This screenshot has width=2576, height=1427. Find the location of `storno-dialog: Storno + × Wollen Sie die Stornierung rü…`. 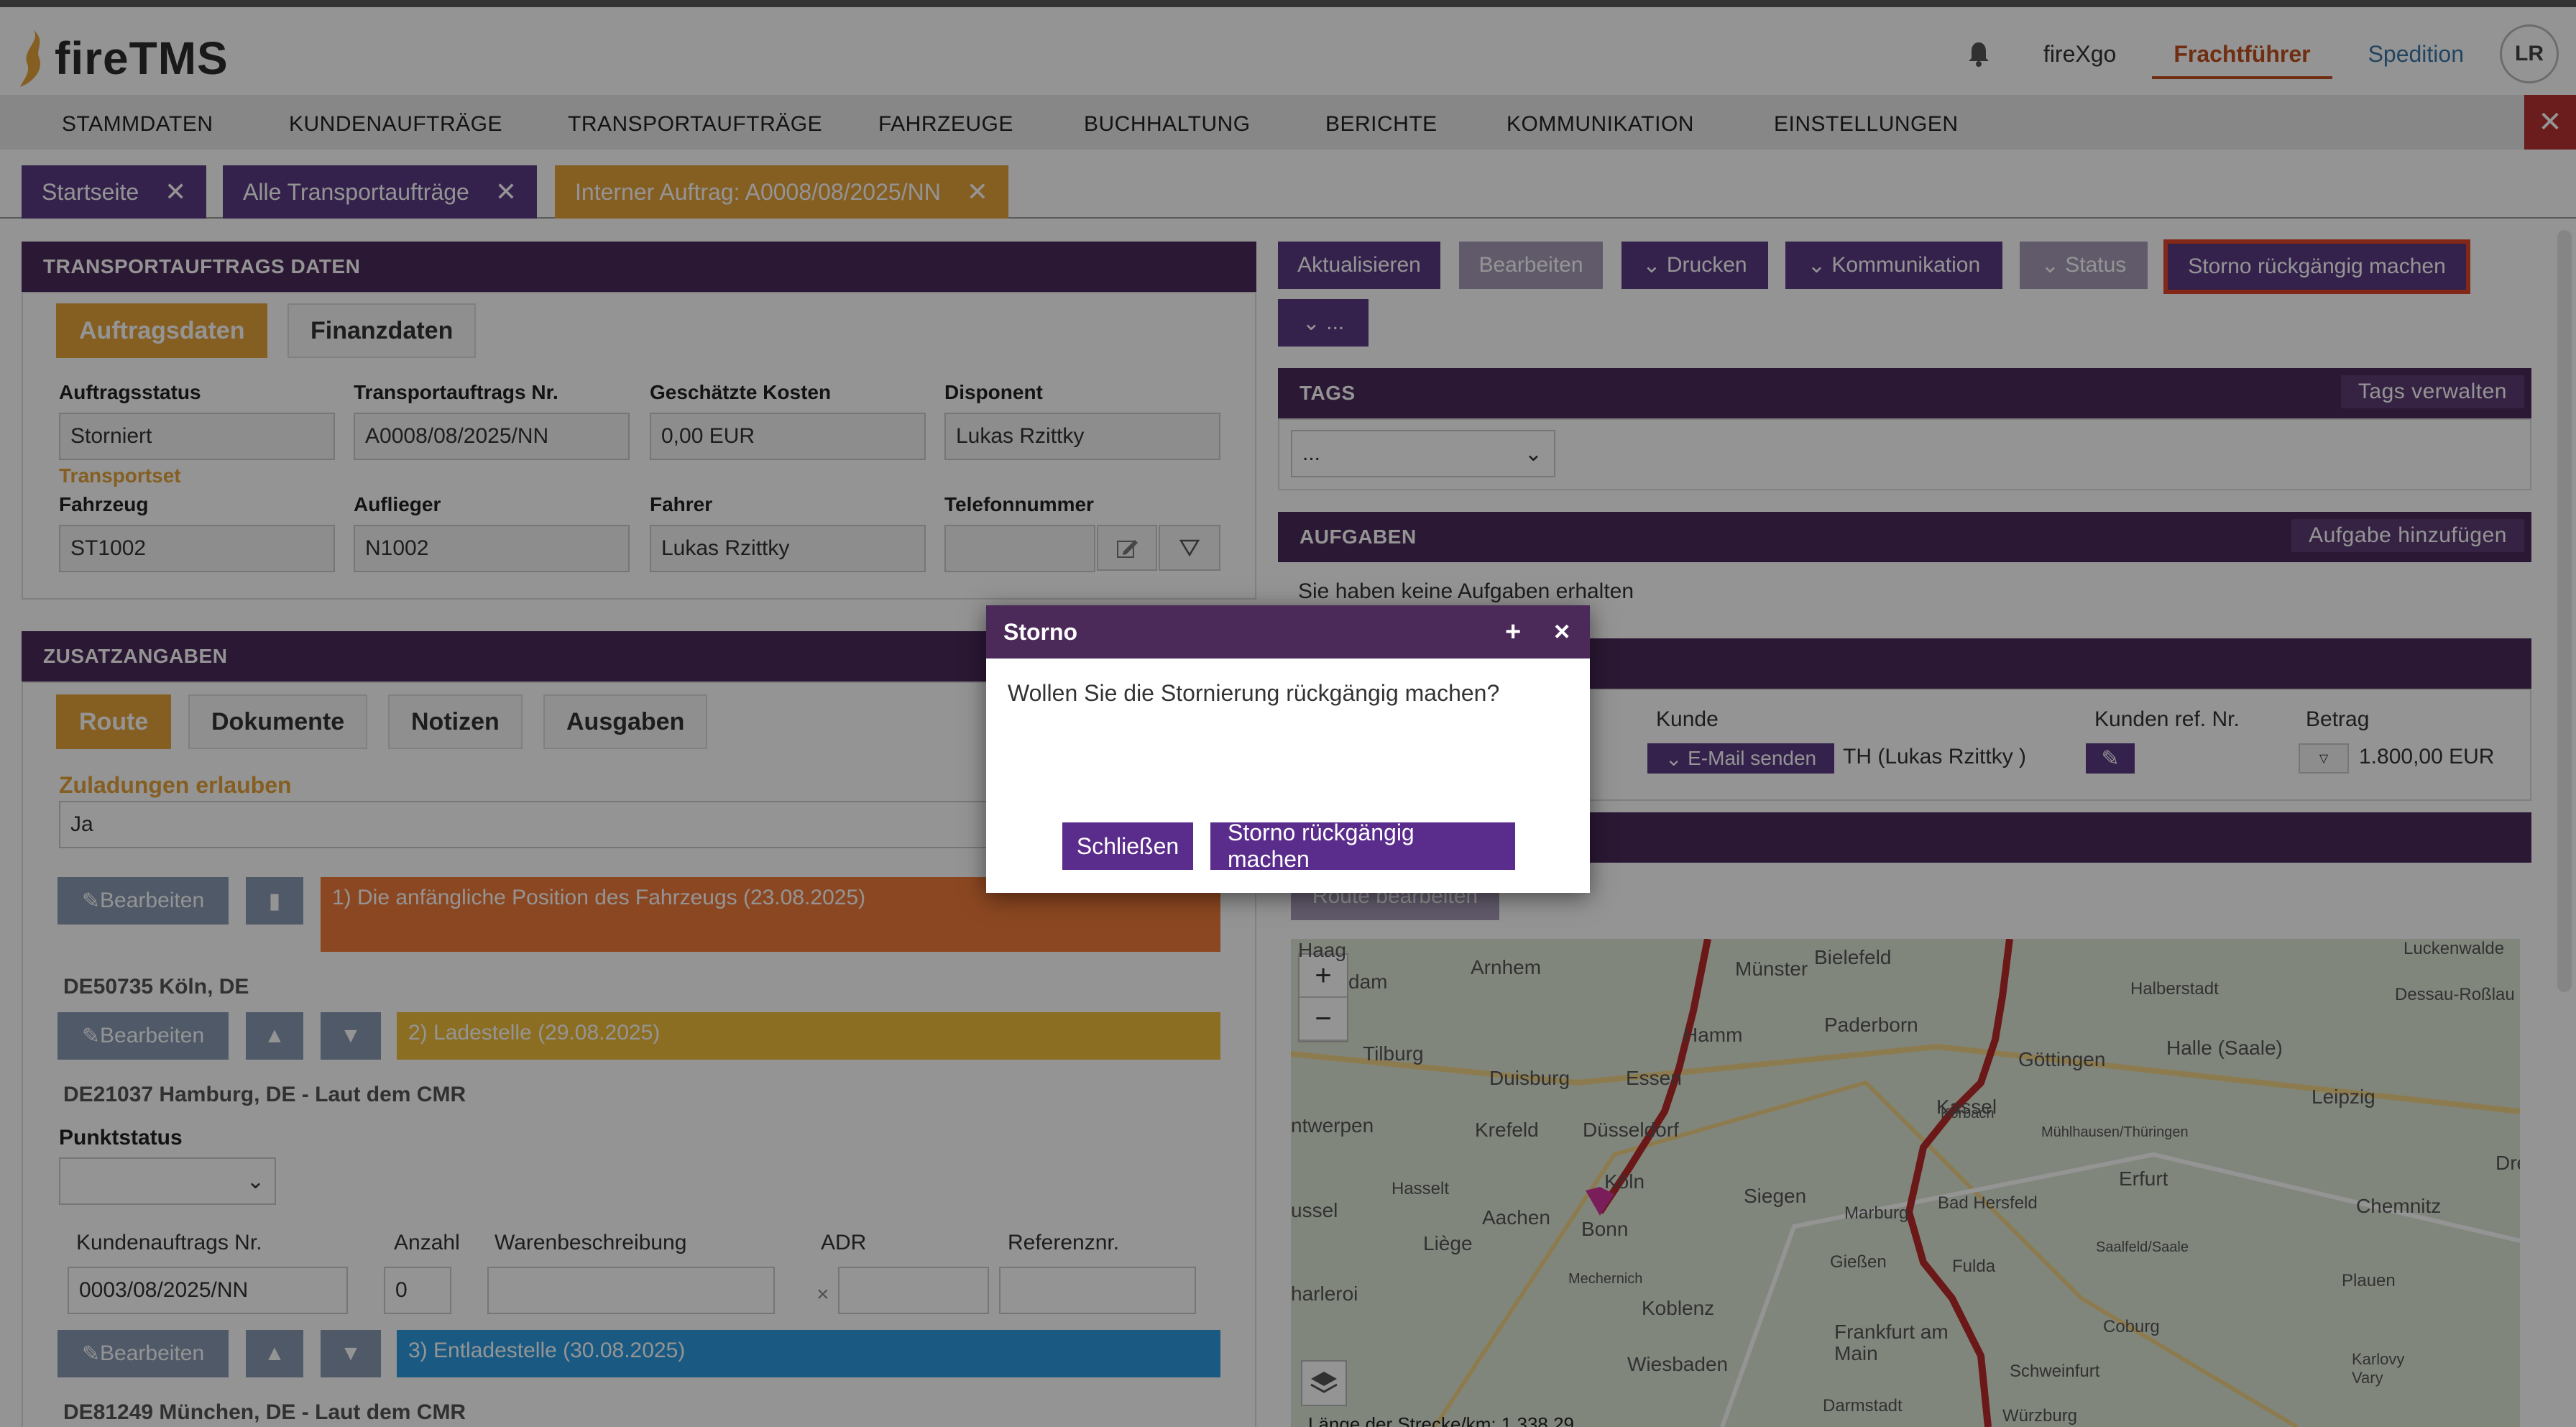

storno-dialog: Storno + × Wollen Sie die Stornierung rü… is located at coordinates (1288, 749).